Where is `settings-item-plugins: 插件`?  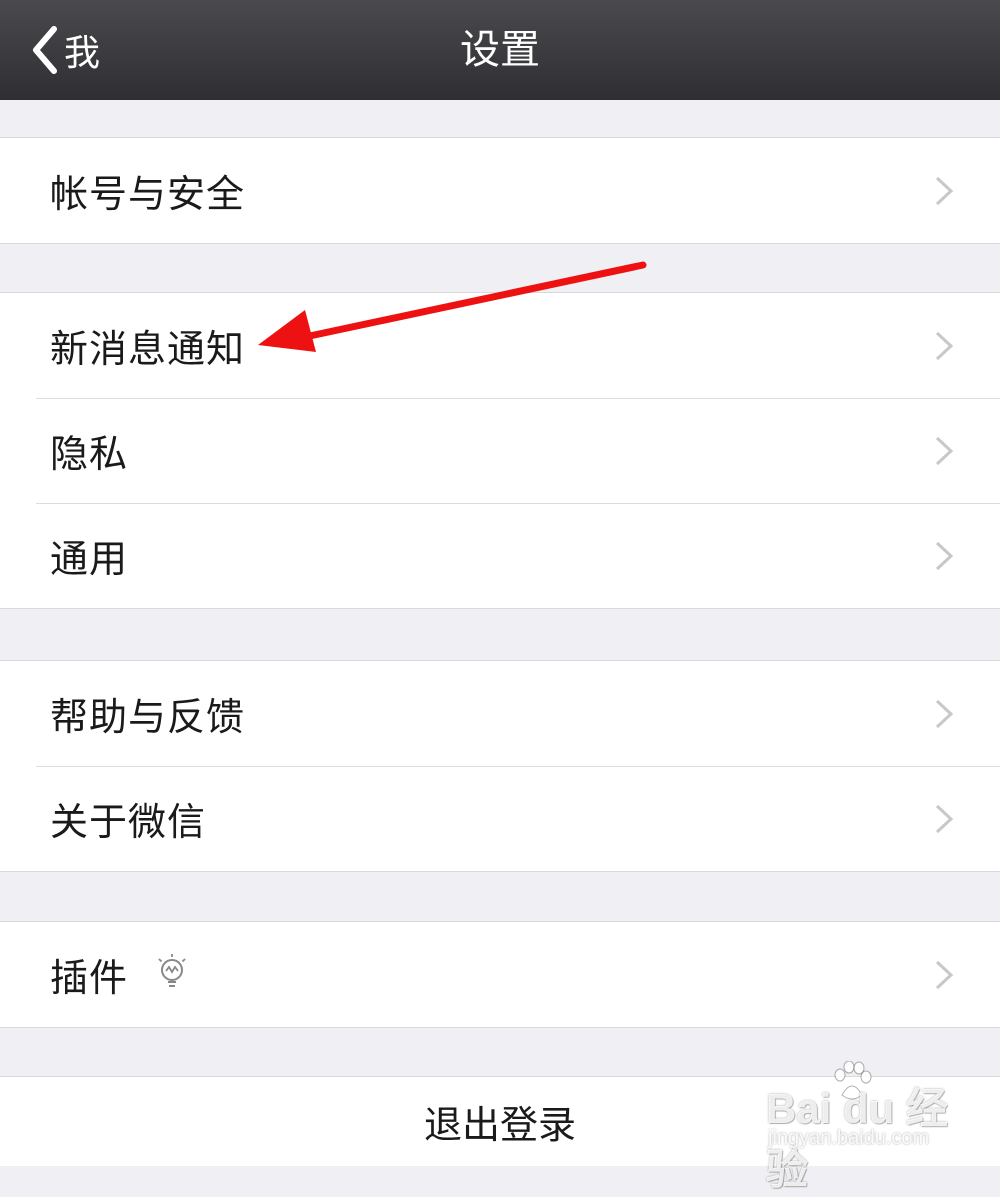 settings-item-plugins: 插件 is located at coordinates (500, 974).